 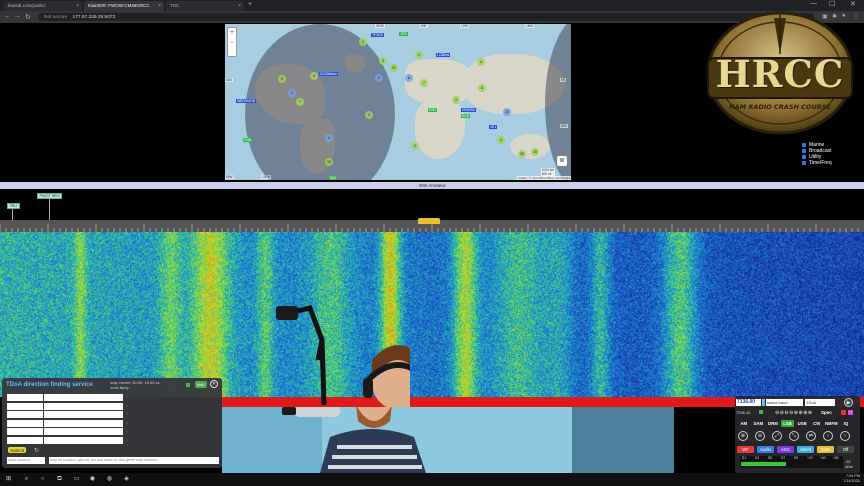 What do you see at coordinates (846, 423) in the screenshot?
I see `mode-button-iq: IQ` at bounding box center [846, 423].